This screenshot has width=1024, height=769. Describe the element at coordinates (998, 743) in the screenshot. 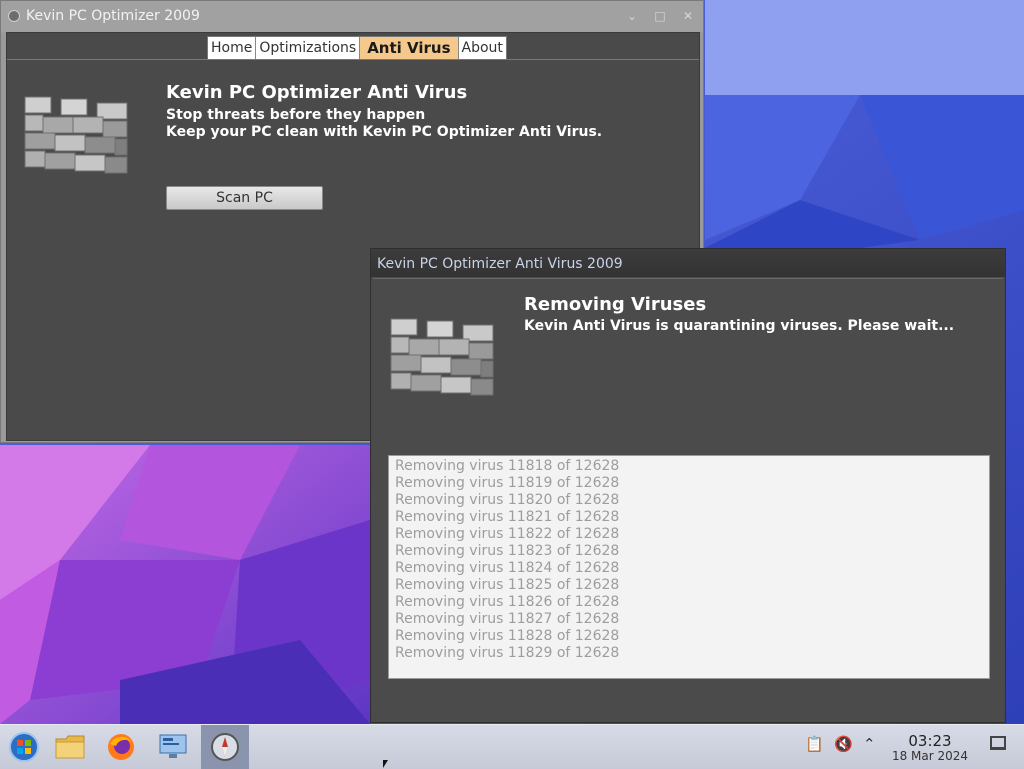

I see `show-desktop-icon` at that location.